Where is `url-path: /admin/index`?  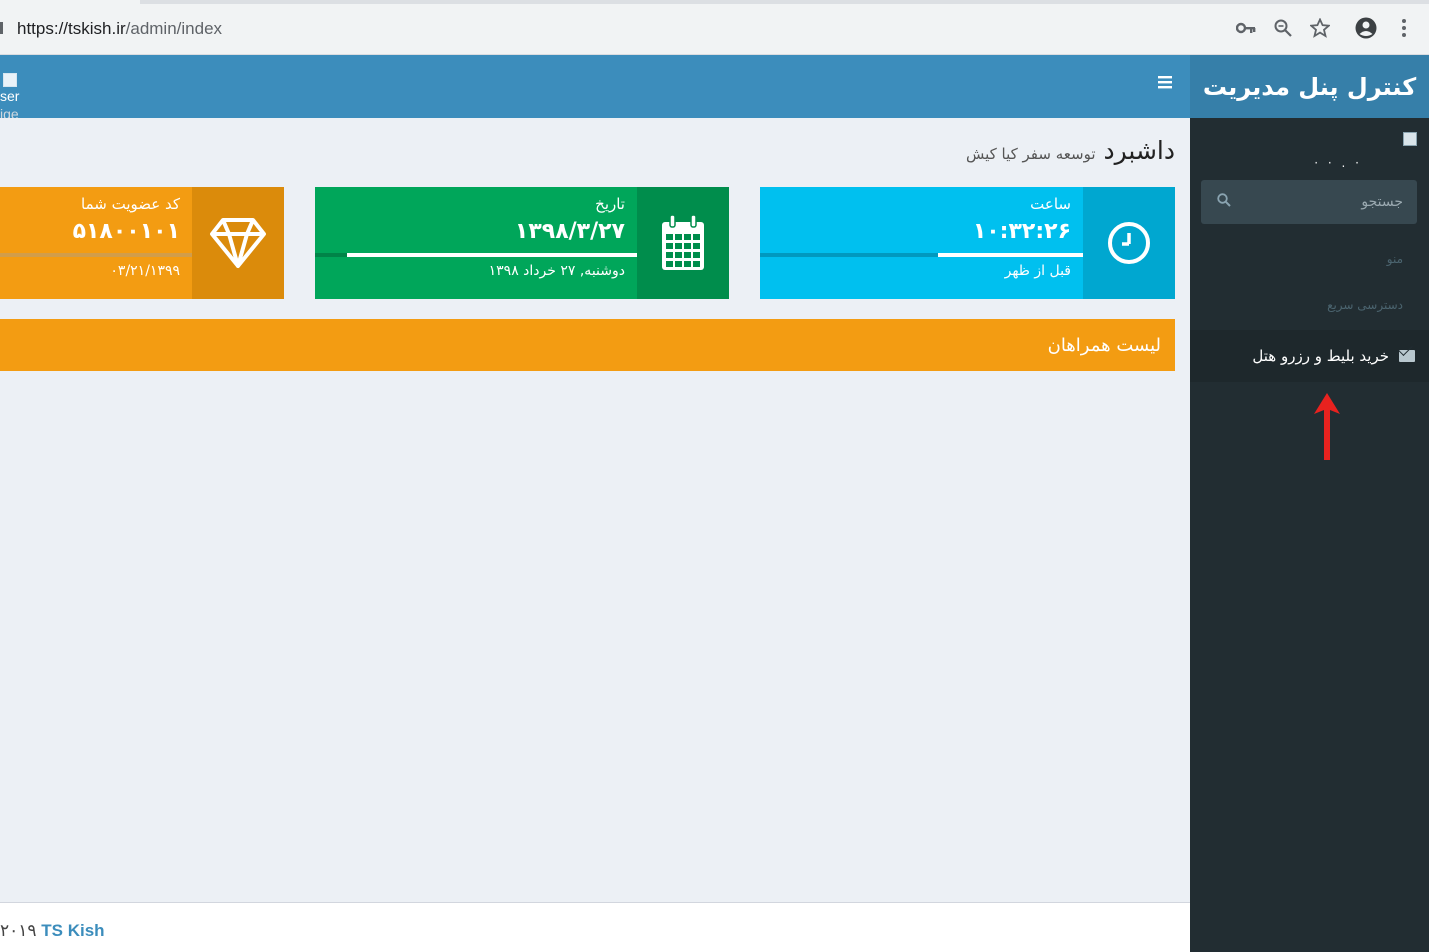 url-path: /admin/index is located at coordinates (174, 28).